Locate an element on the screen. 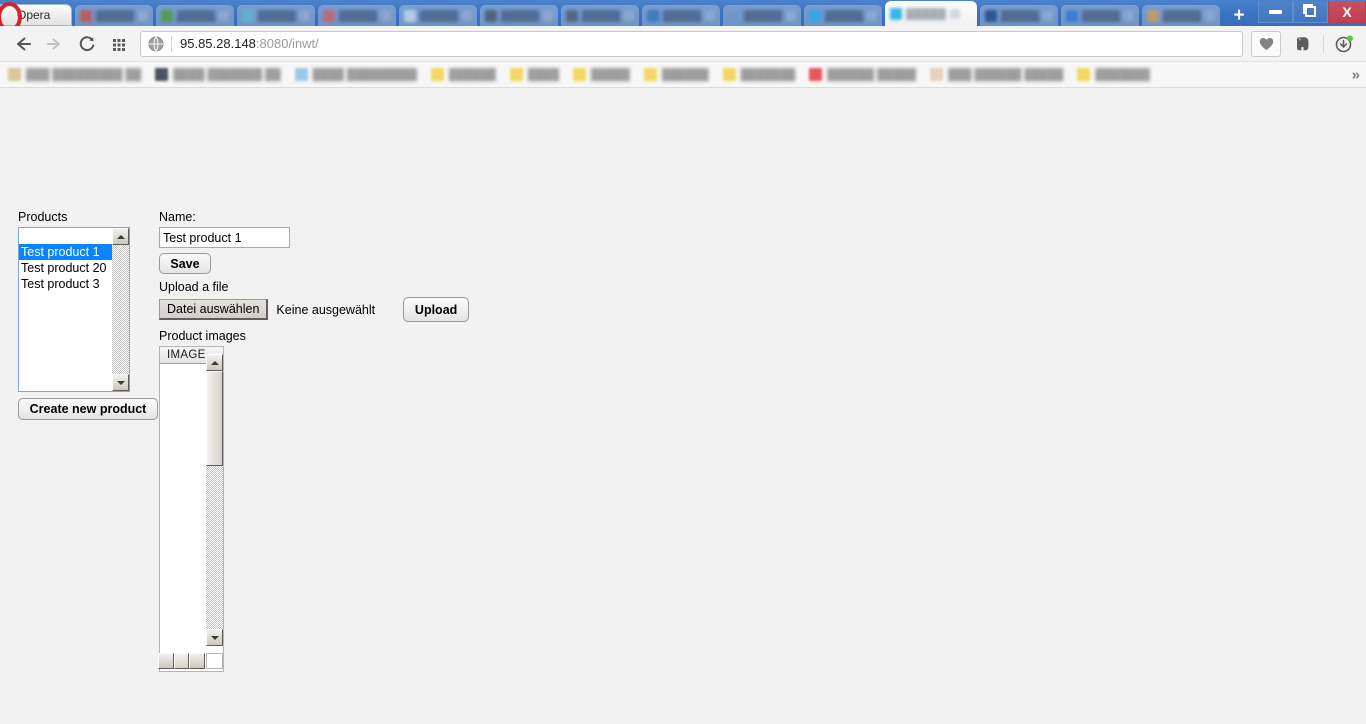 The width and height of the screenshot is (1366, 724). product-list-item: Test product 1 is located at coordinates (65, 252).